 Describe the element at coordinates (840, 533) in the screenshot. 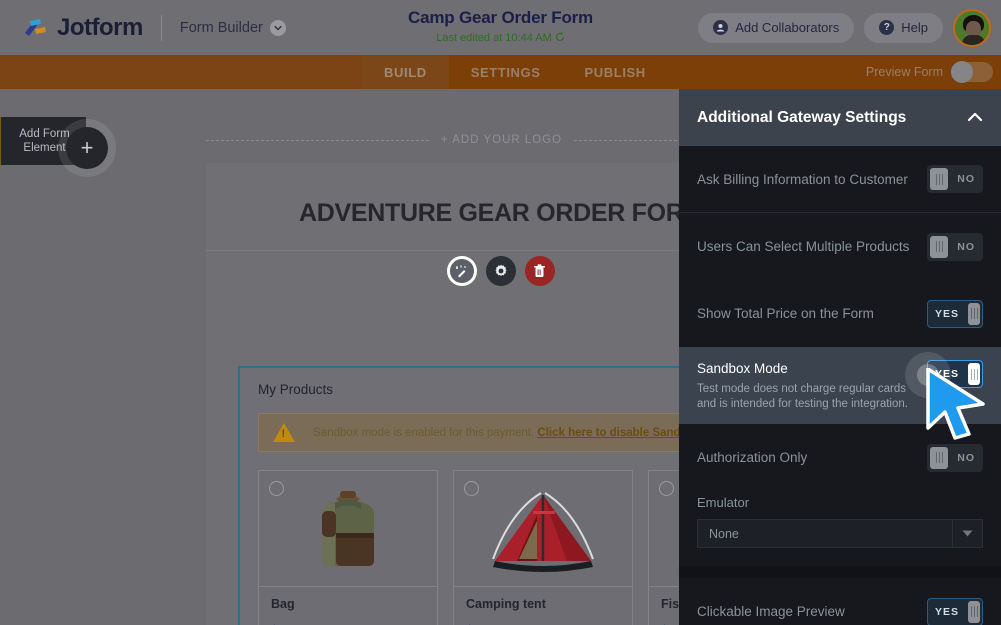

I see `emulator-select: None` at that location.